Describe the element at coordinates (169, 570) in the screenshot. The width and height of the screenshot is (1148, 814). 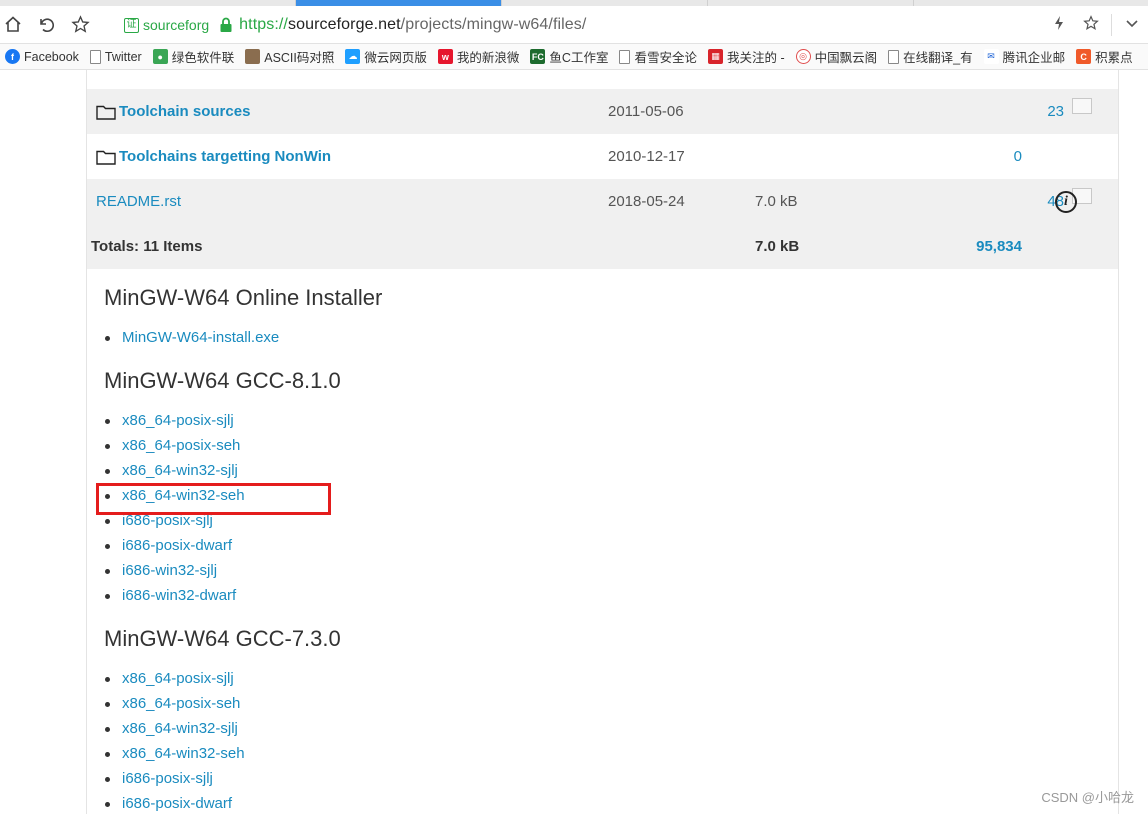
I see `download-link: i686-win32-sjlj` at that location.